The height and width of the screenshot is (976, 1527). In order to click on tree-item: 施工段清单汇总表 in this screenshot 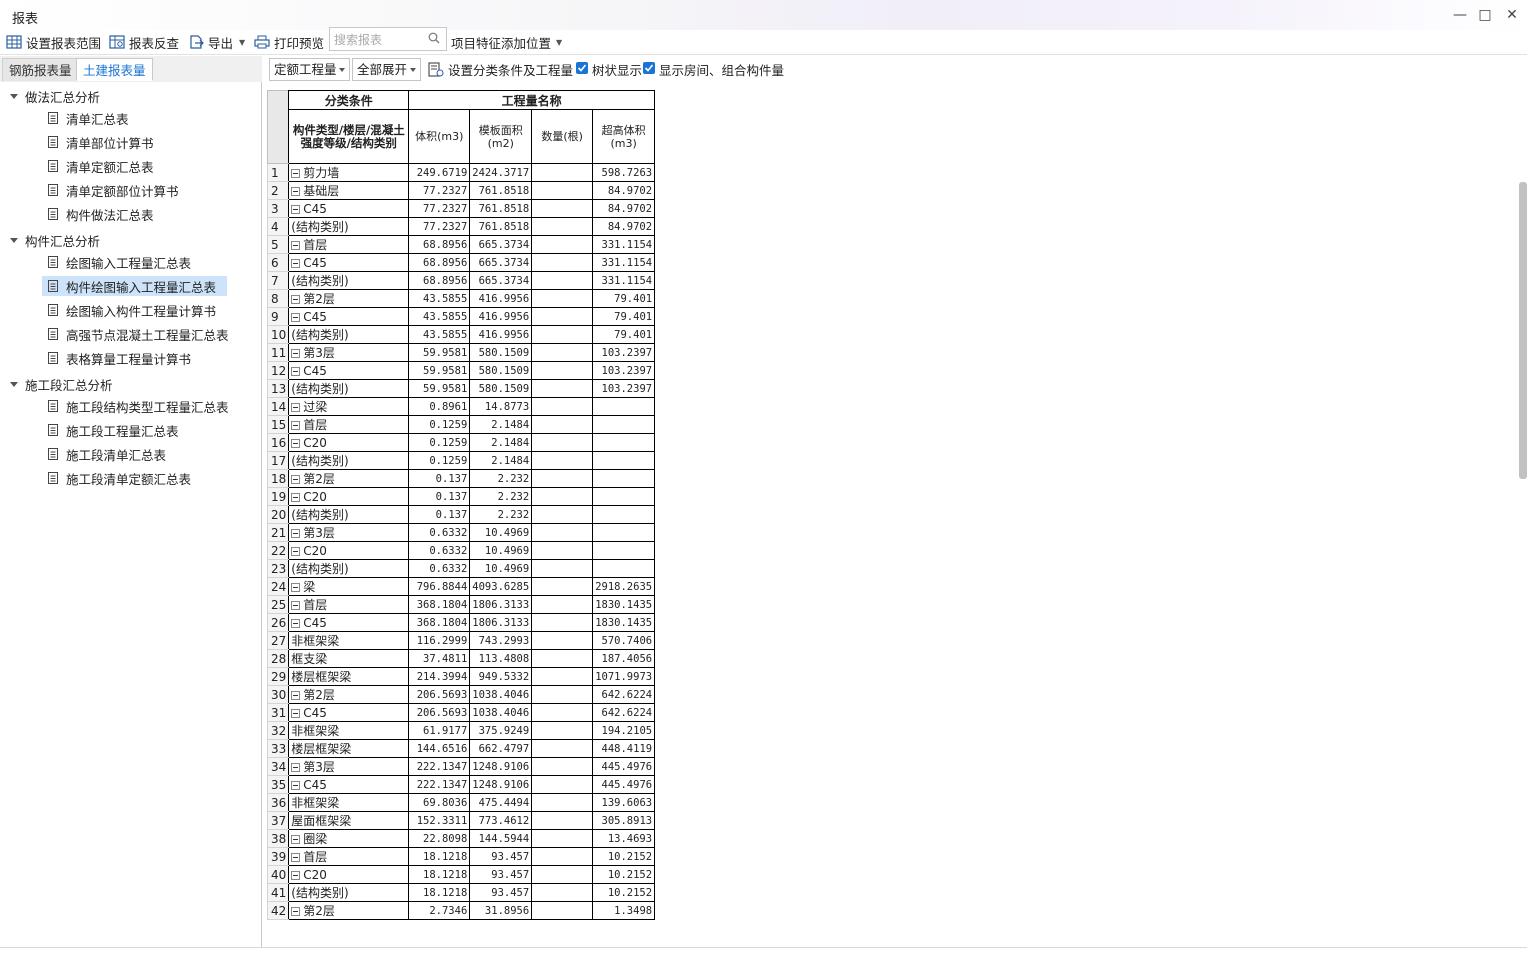, I will do `click(107, 454)`.